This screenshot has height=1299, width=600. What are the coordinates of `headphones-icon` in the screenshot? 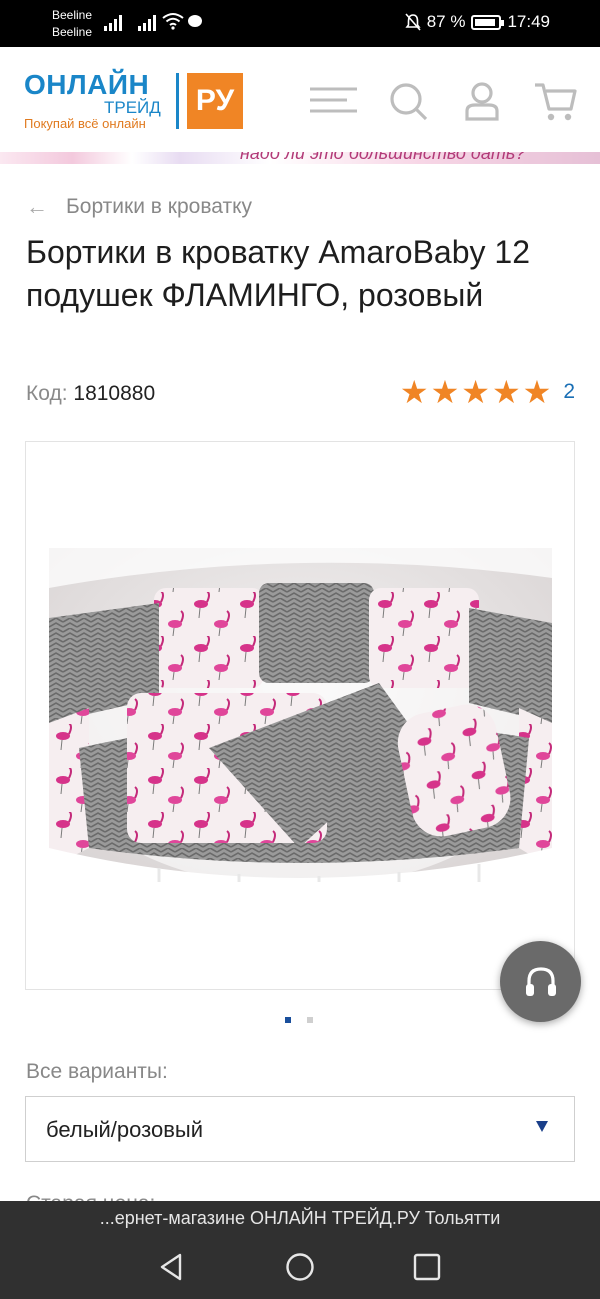 It's located at (540, 981).